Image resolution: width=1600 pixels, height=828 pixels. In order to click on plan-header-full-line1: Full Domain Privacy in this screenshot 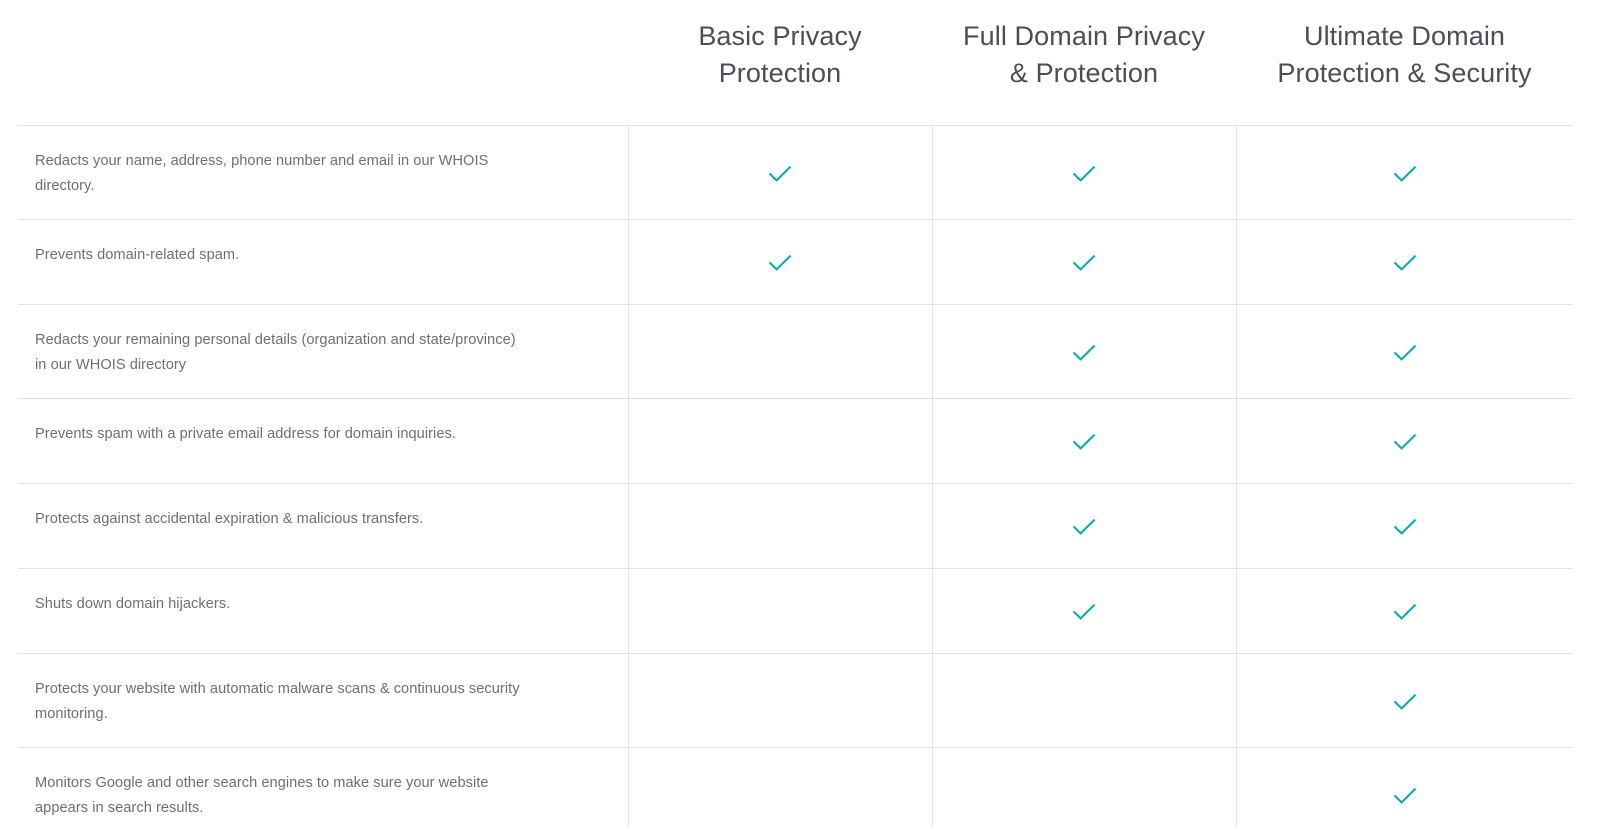, I will do `click(1084, 36)`.